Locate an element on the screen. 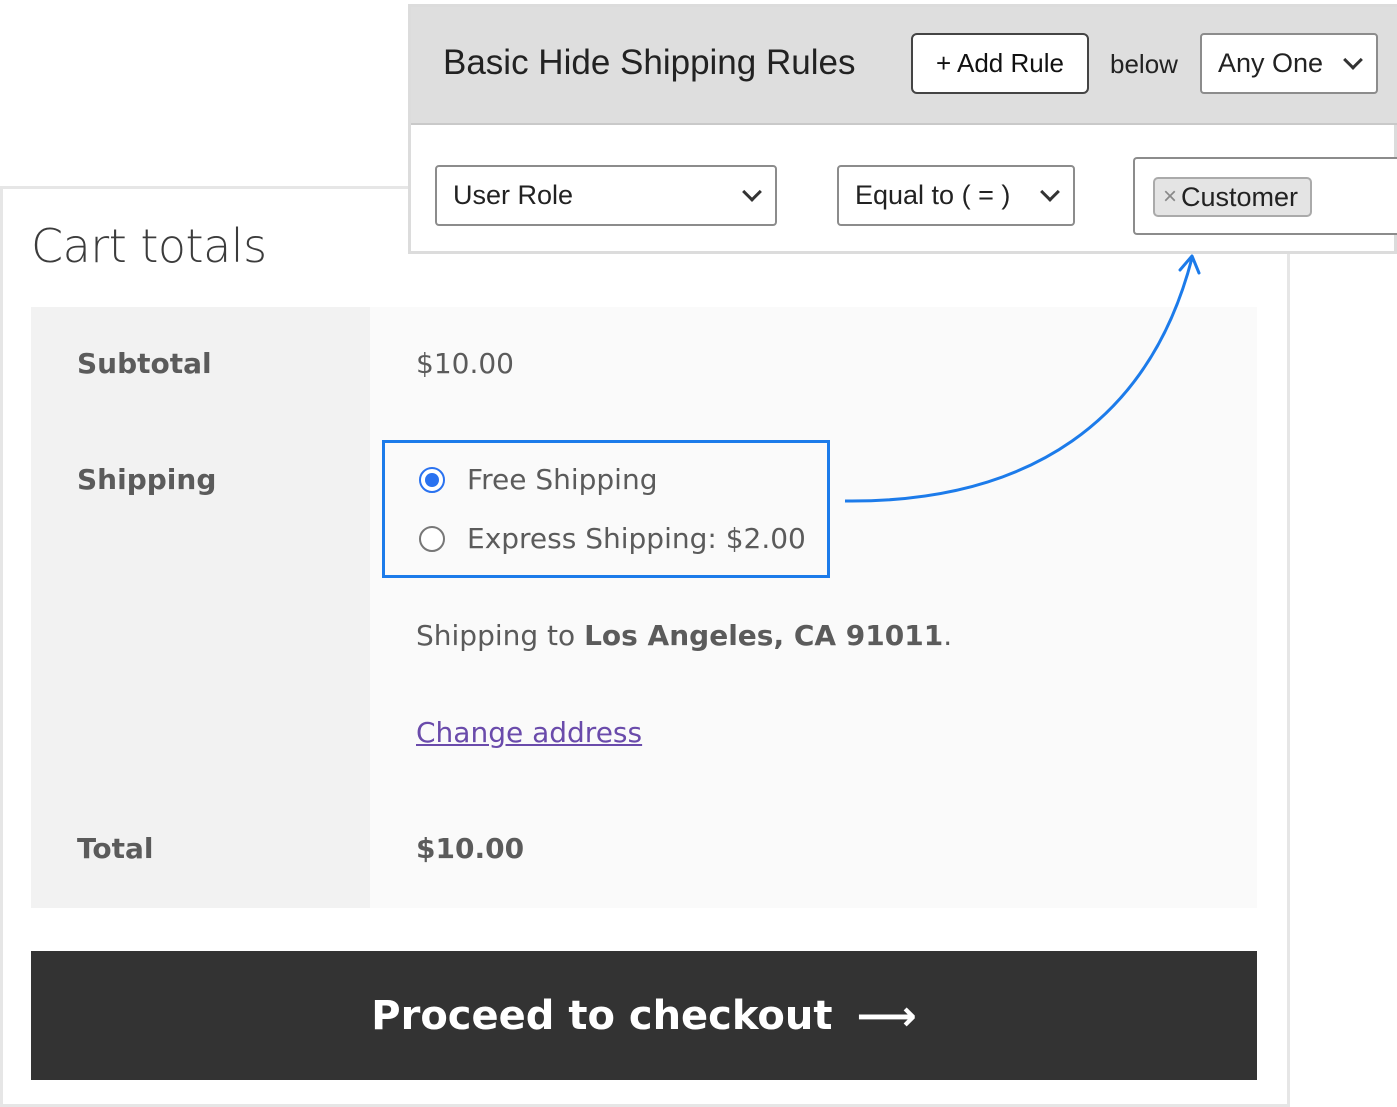 This screenshot has width=1397, height=1107. shipping-option-express: Express Shipping: $2.00 is located at coordinates (612, 538).